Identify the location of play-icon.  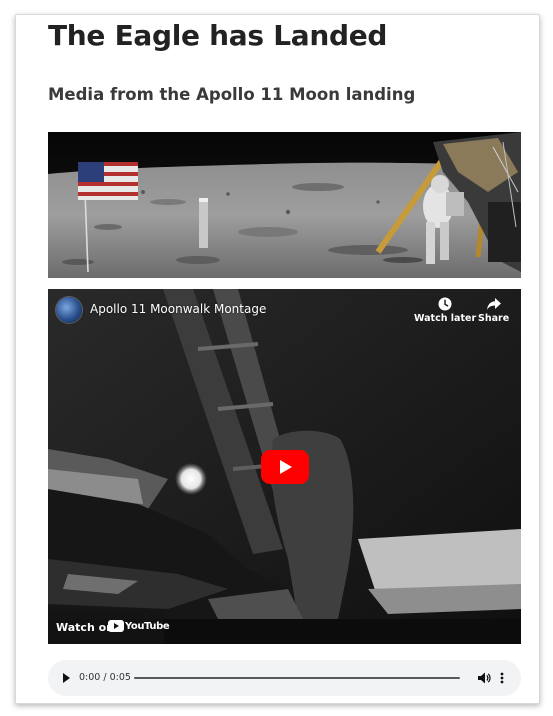
(286, 467).